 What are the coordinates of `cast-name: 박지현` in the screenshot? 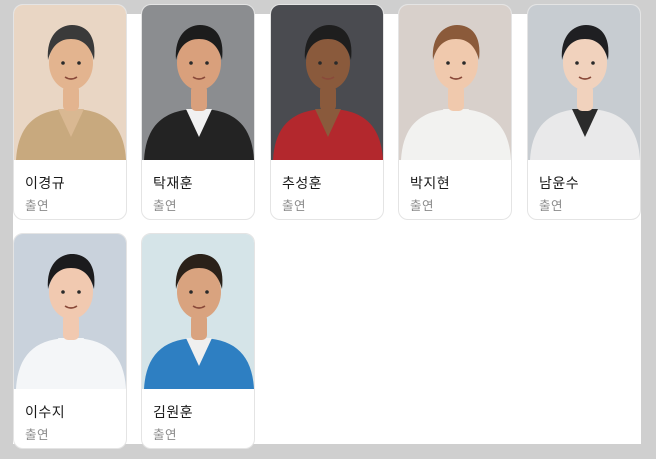 It's located at (430, 184).